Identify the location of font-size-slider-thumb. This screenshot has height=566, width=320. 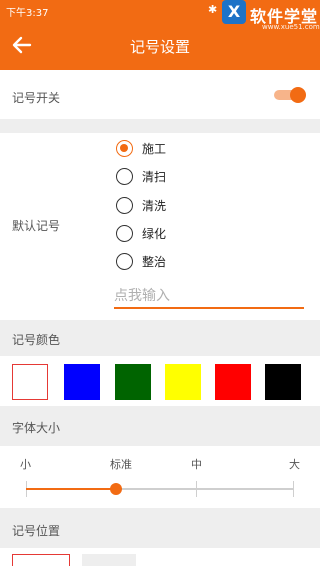
(116, 489).